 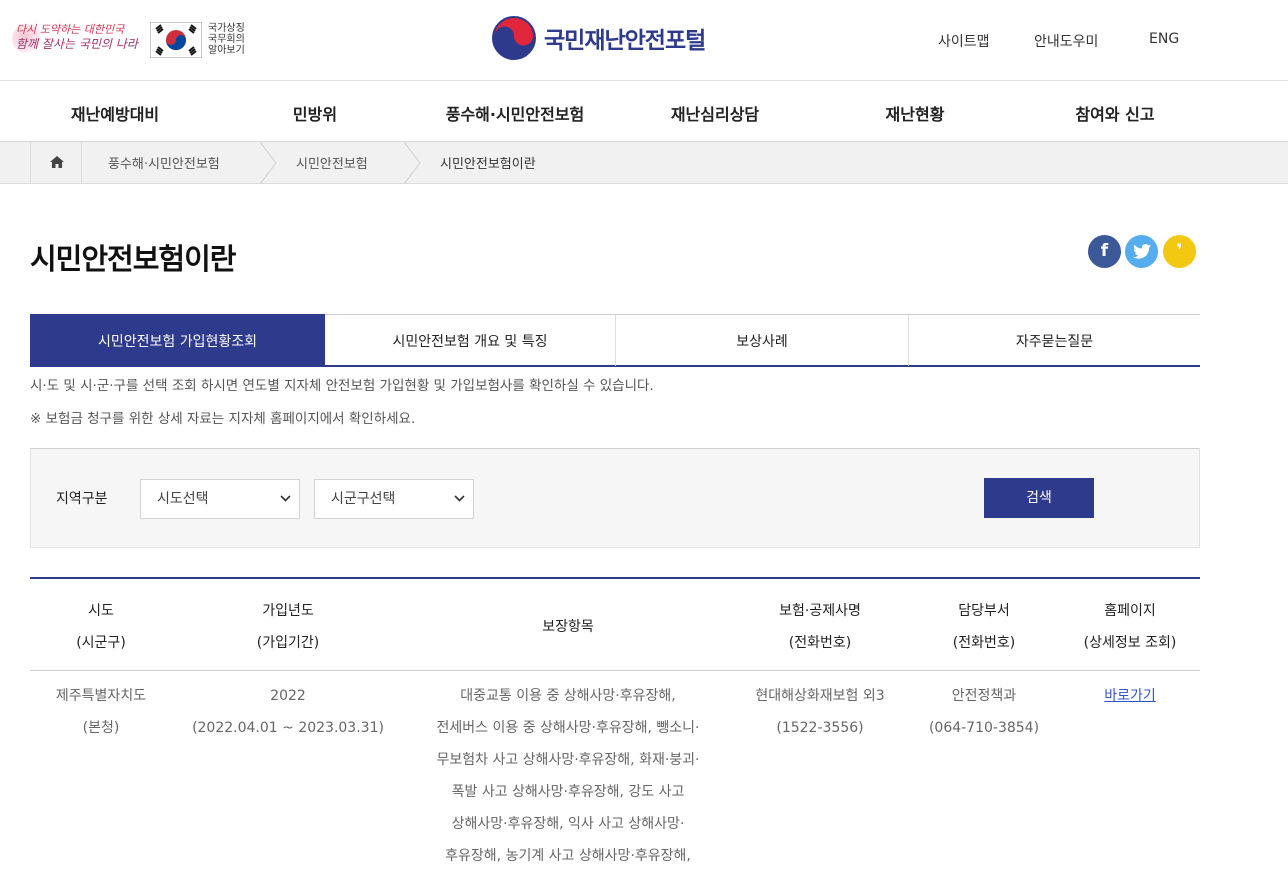 What do you see at coordinates (101, 627) in the screenshot?
I see `column-header-sido: 시도 (시군구)` at bounding box center [101, 627].